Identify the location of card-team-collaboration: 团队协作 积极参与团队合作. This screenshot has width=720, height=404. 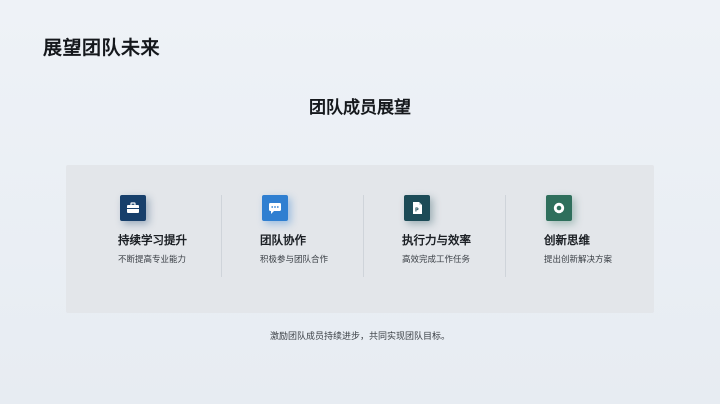
(293, 239).